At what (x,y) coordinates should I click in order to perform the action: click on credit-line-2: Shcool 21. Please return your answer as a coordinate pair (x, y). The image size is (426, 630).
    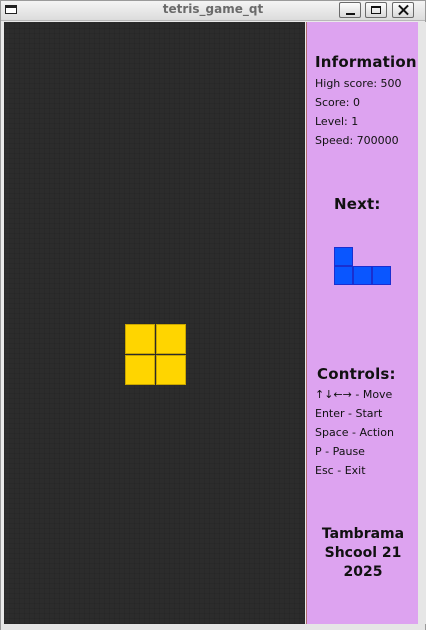
    Looking at the image, I should click on (363, 553).